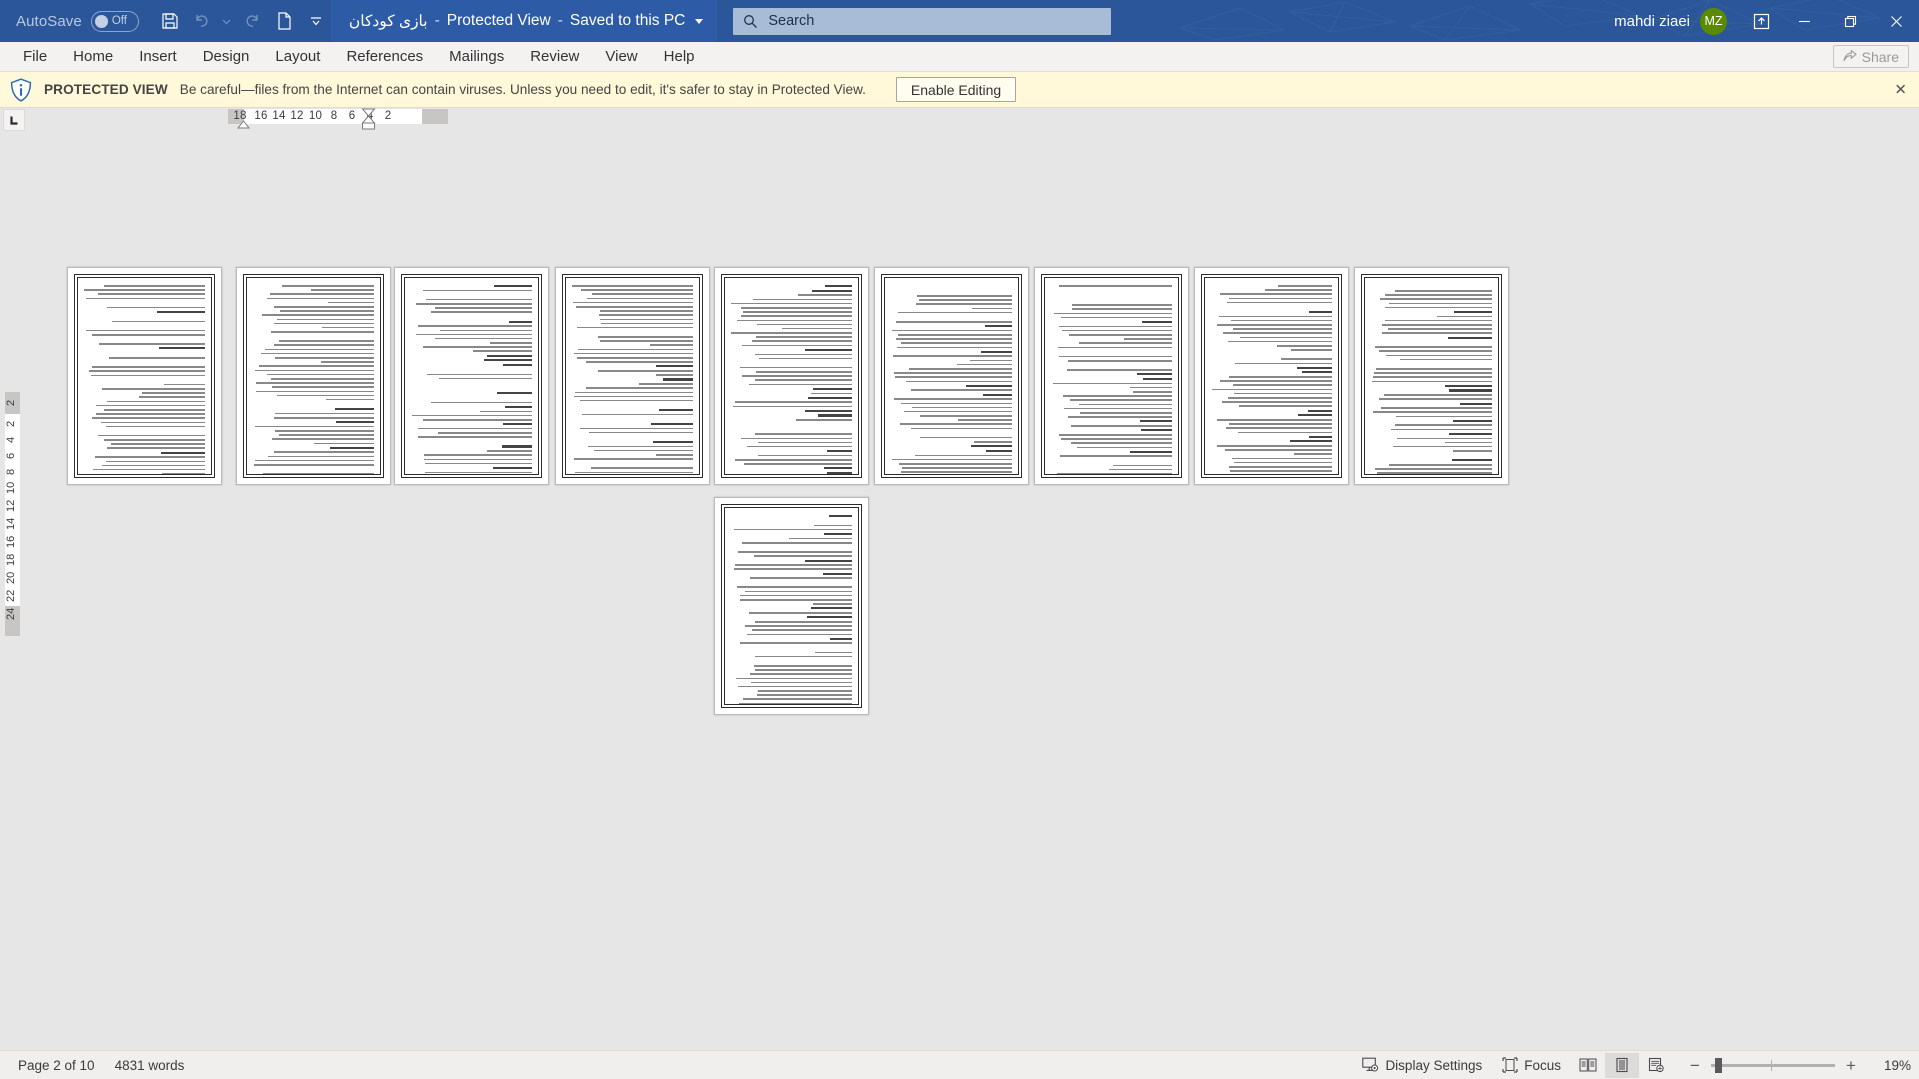 The width and height of the screenshot is (1919, 1079). What do you see at coordinates (14, 120) in the screenshot?
I see `tab-stop-selector` at bounding box center [14, 120].